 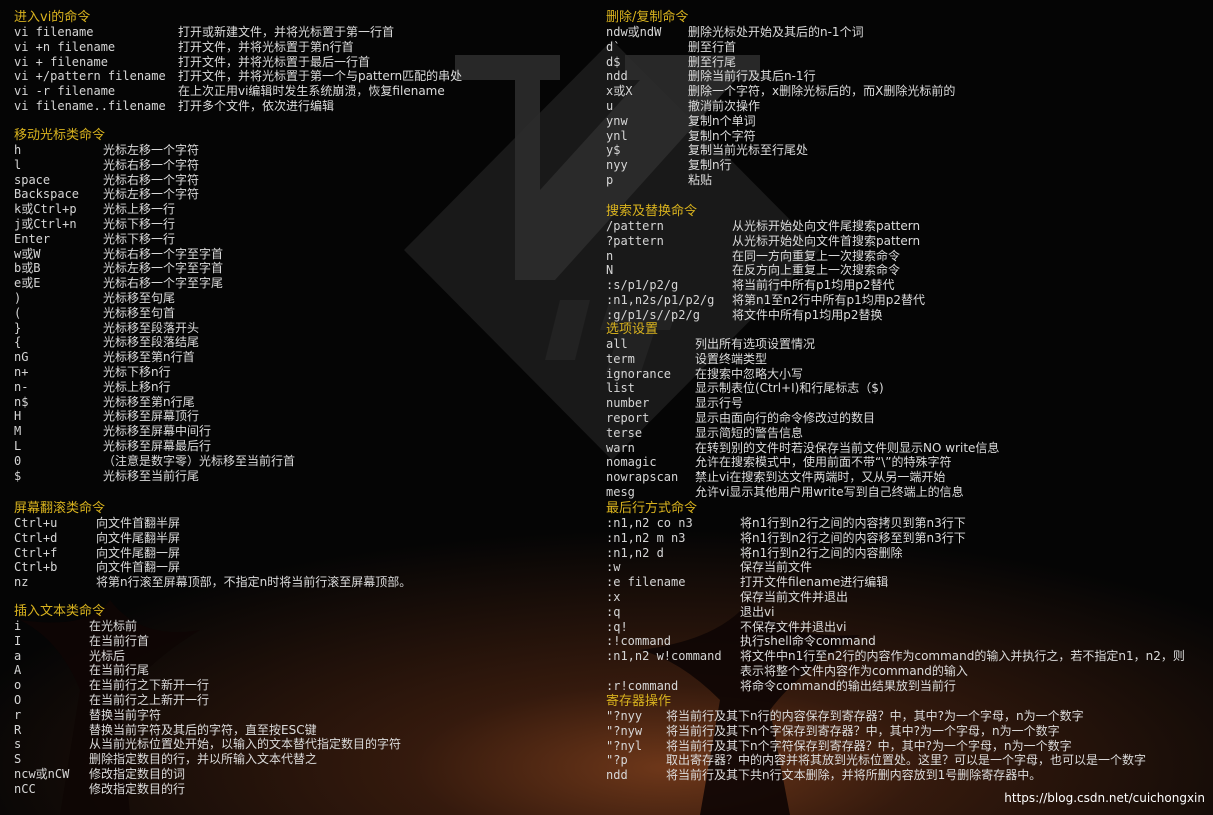 I want to click on command-text: :w, so click(x=613, y=567).